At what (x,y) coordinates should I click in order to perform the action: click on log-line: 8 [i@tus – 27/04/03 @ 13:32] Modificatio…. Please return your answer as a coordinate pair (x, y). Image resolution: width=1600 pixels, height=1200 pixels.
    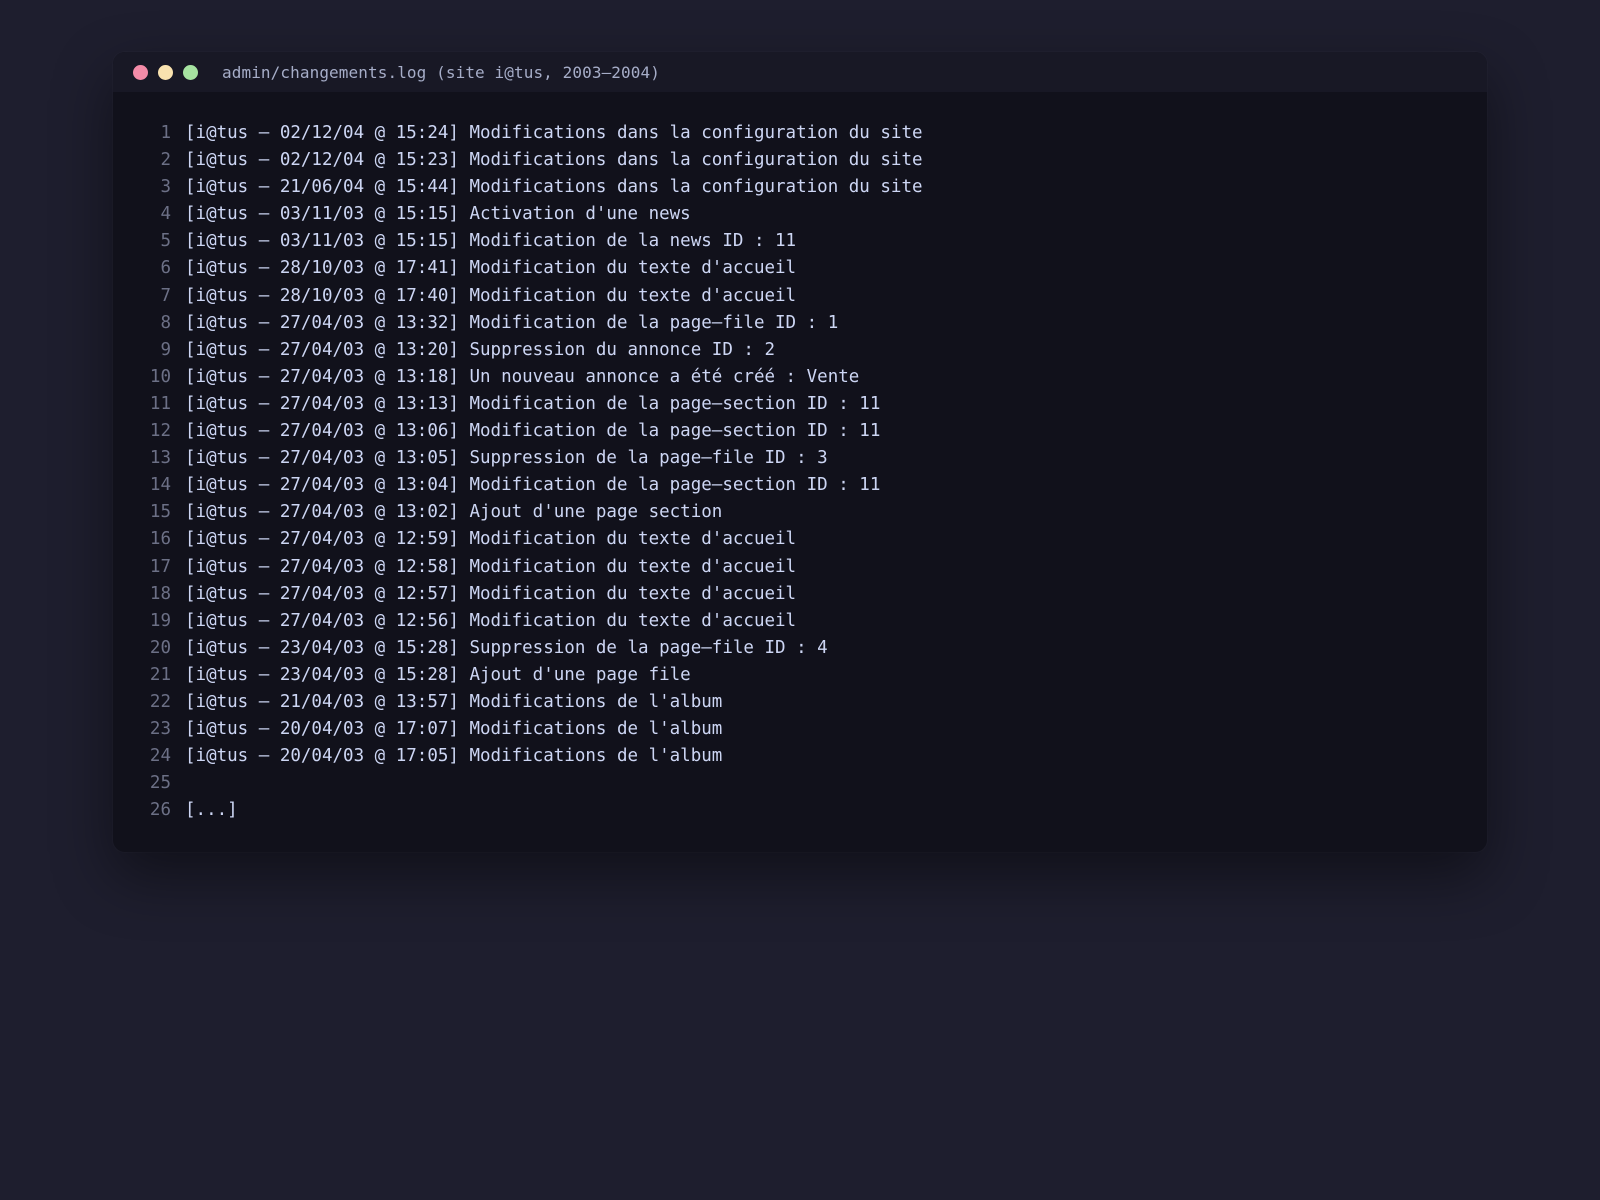
    Looking at the image, I should click on (814, 323).